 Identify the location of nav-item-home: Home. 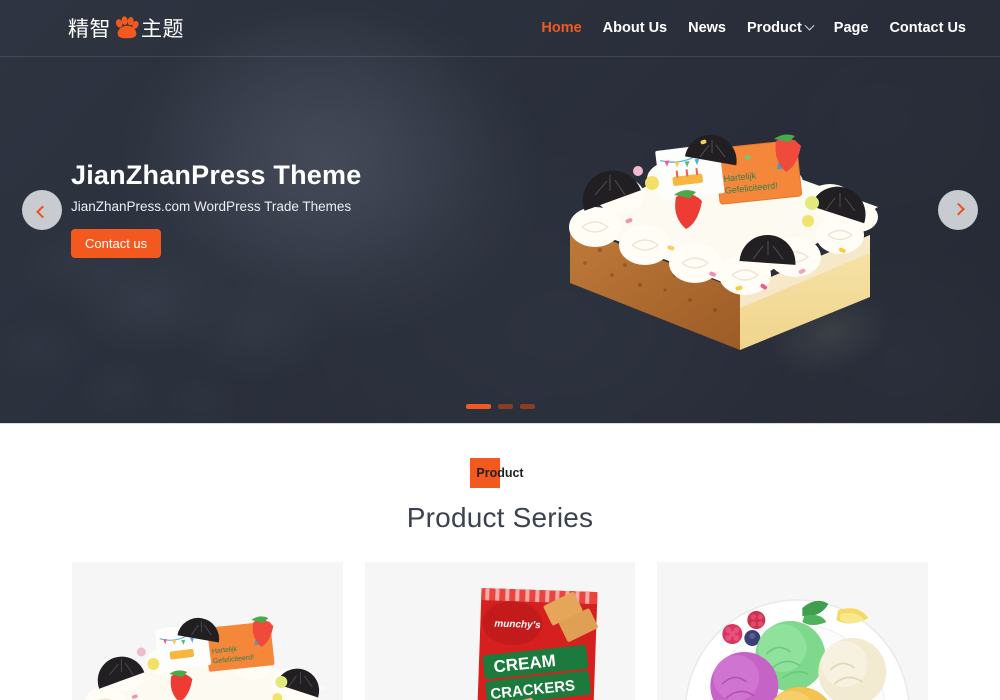
(561, 28).